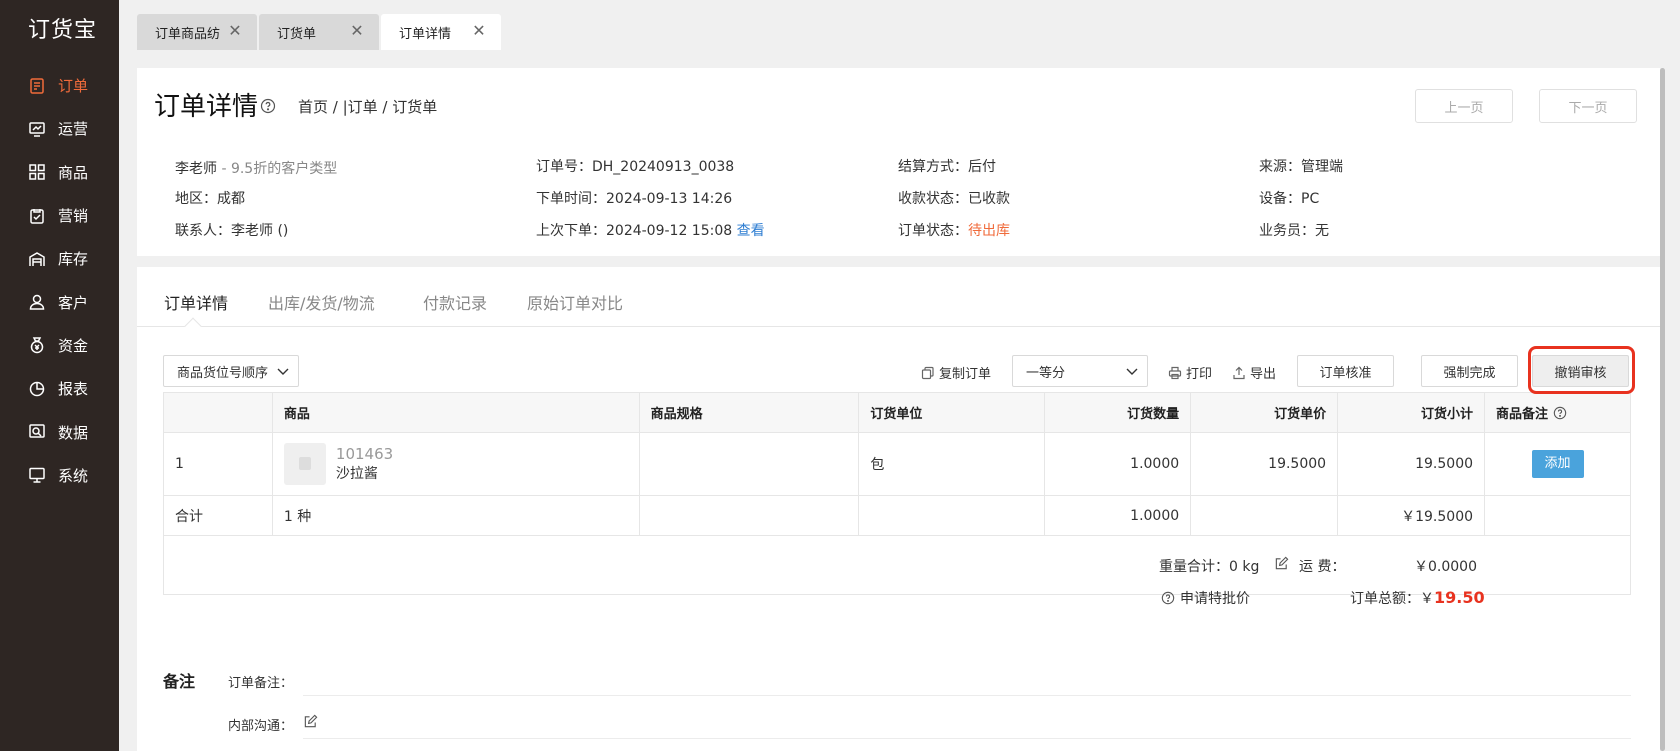 The height and width of the screenshot is (751, 1680). What do you see at coordinates (364, 454) in the screenshot?
I see `product-code: 101463` at bounding box center [364, 454].